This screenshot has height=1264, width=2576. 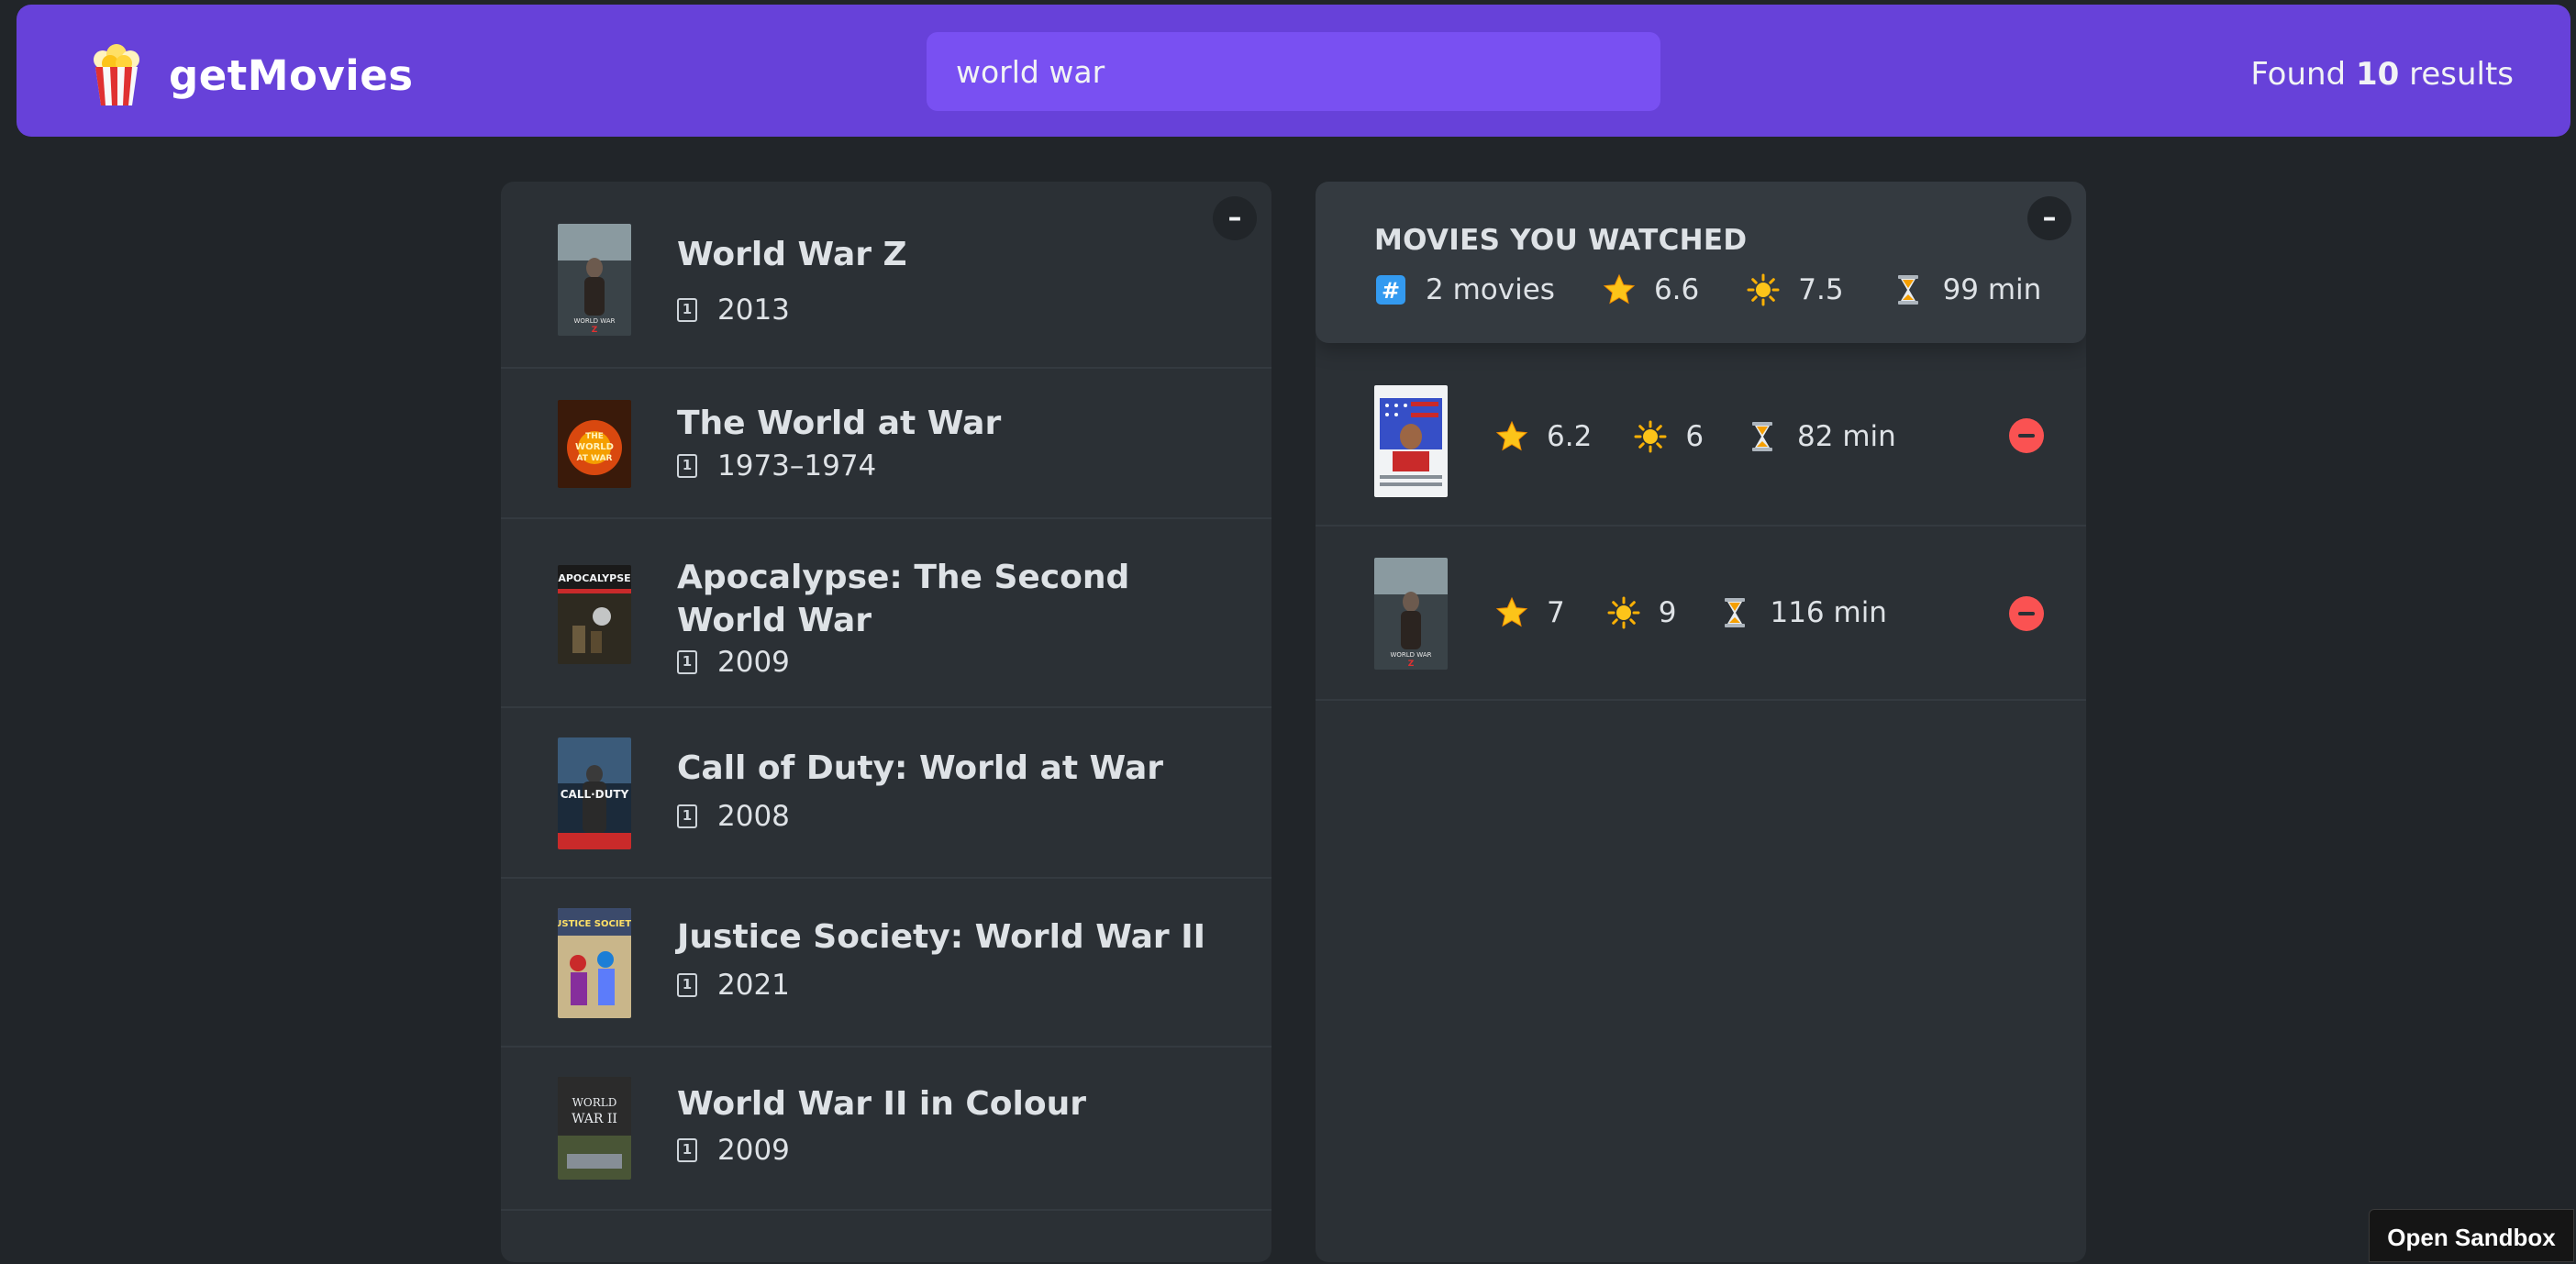 I want to click on watched-imdb: 7, so click(x=1556, y=612).